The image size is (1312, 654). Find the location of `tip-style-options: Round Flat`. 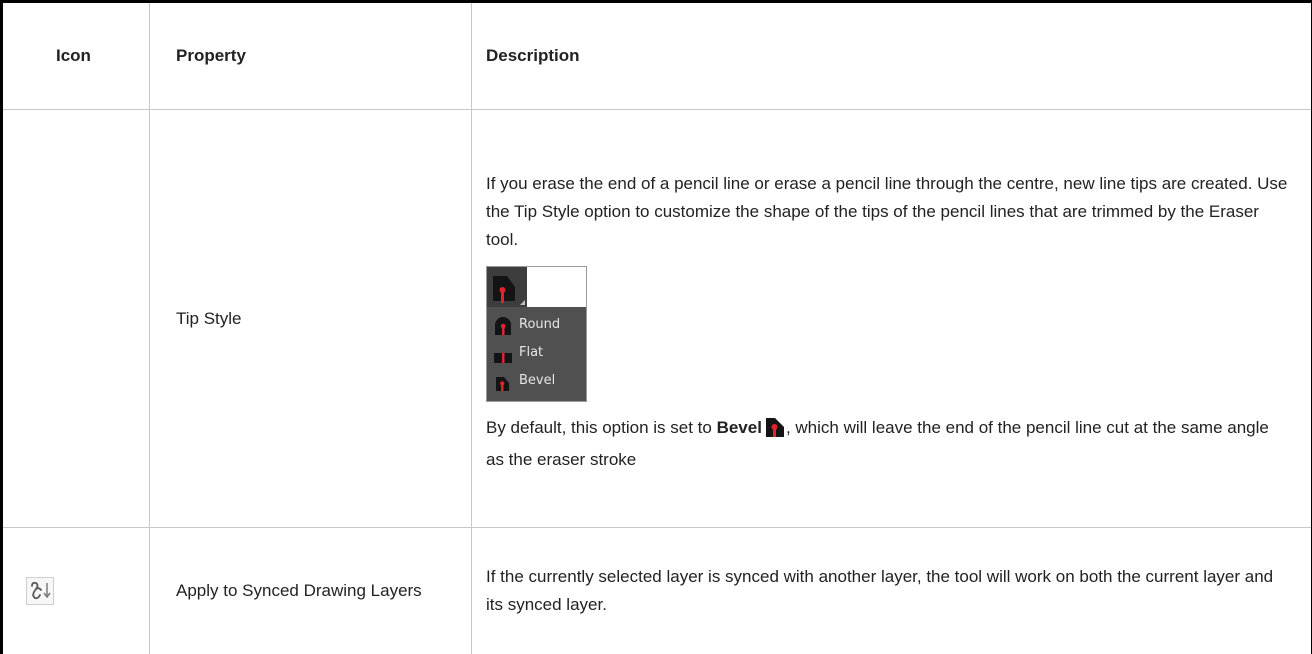

tip-style-options: Round Flat is located at coordinates (536, 354).